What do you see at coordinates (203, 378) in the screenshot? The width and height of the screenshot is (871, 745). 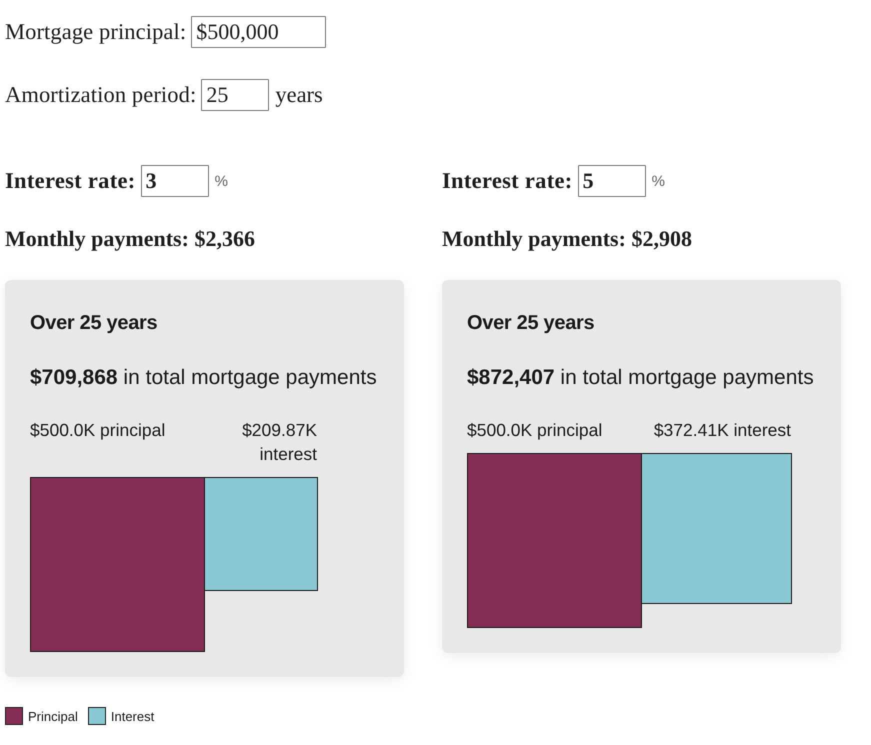 I see `total-payments-text: $709,868 in total mortgage payments` at bounding box center [203, 378].